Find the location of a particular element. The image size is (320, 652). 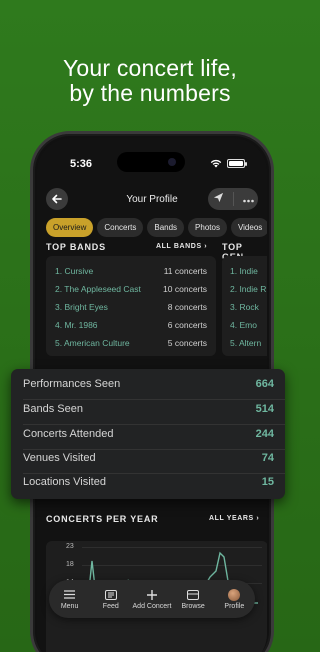

marketing-headline: Your concert life, by the numbers is located at coordinates (150, 81).